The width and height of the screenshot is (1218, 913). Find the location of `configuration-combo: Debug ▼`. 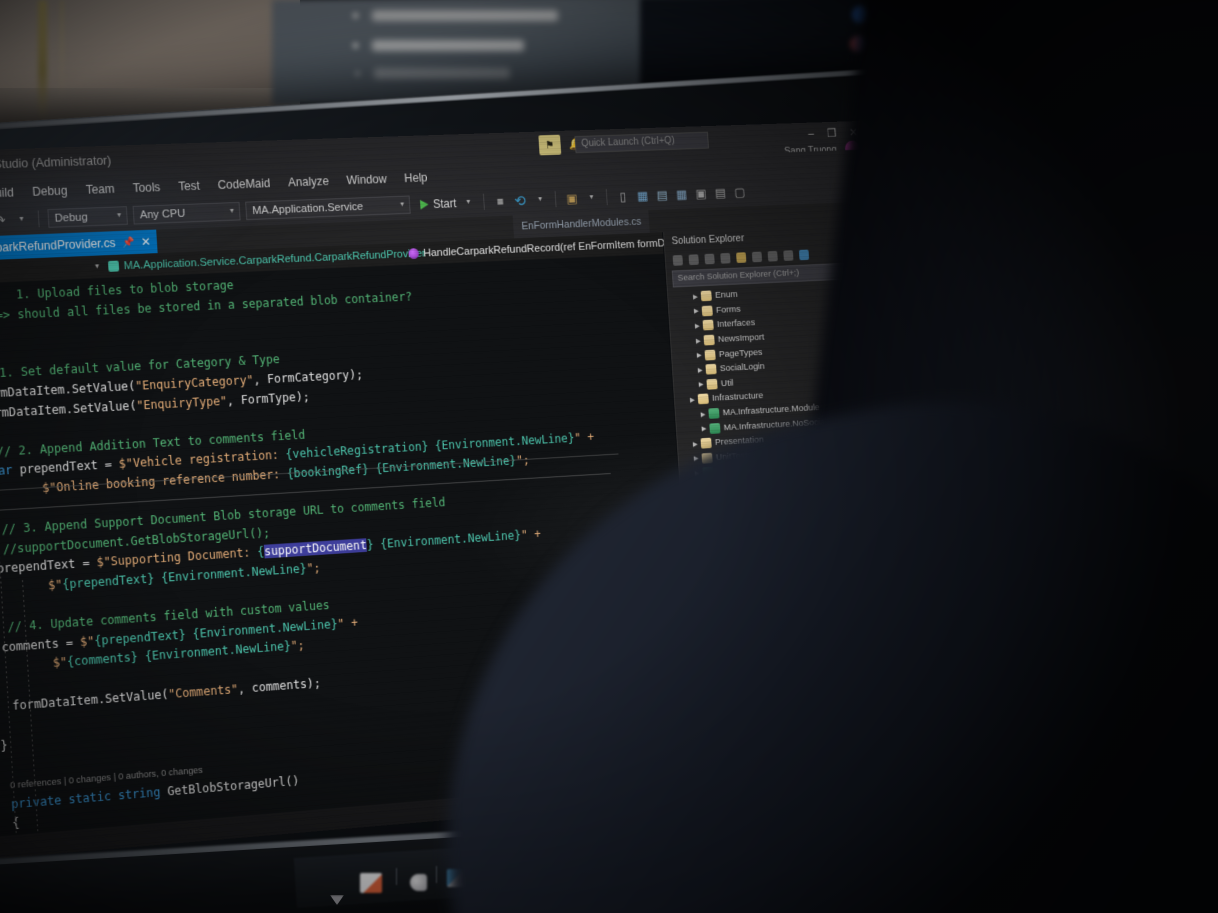

configuration-combo: Debug ▼ is located at coordinates (87, 217).